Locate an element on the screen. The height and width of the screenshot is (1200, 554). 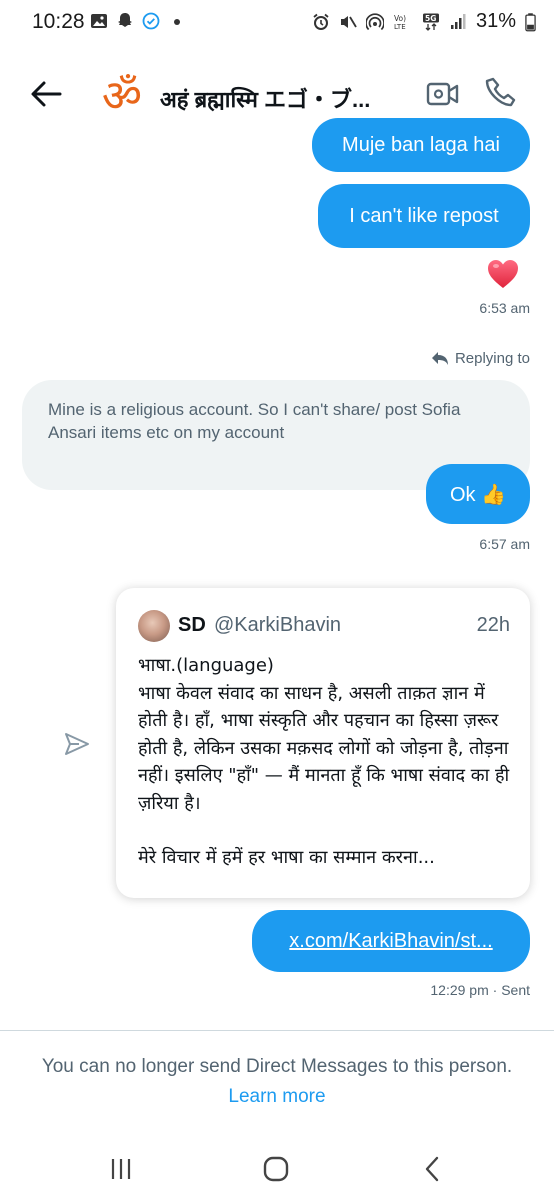
snapchat-icon is located at coordinates (125, 20).